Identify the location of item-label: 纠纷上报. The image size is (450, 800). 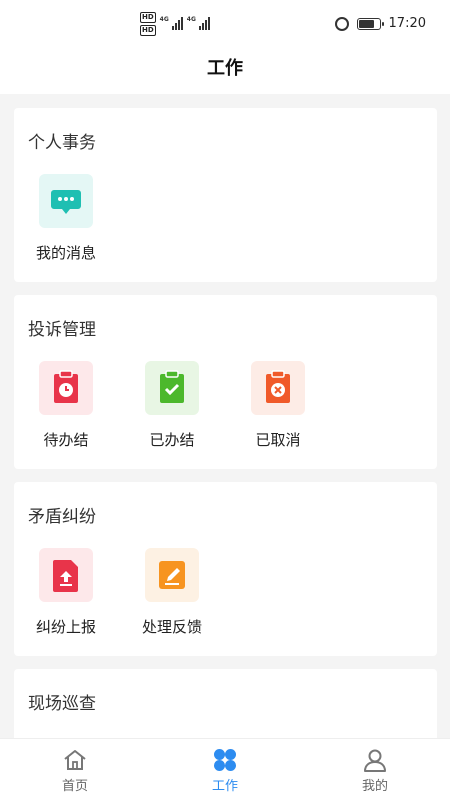
(65, 627).